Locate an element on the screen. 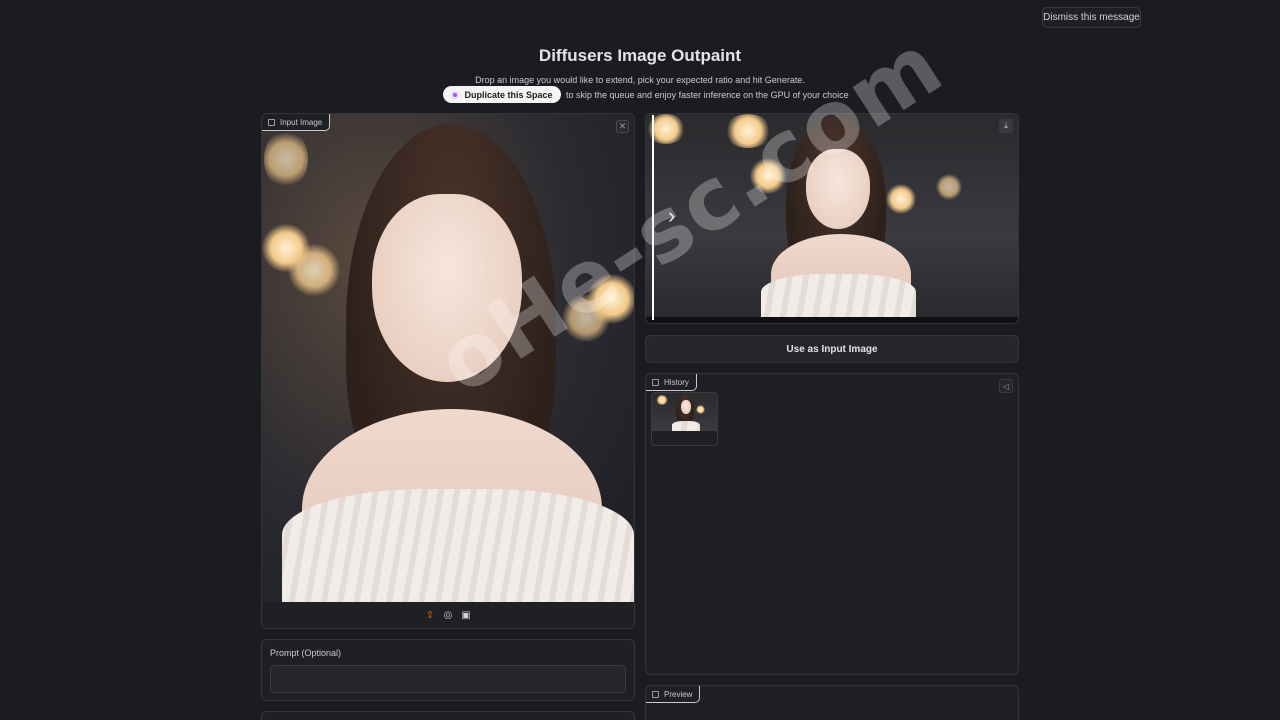 The width and height of the screenshot is (1280, 720). dismiss-message-button: Dismiss this message is located at coordinates (1091, 17).